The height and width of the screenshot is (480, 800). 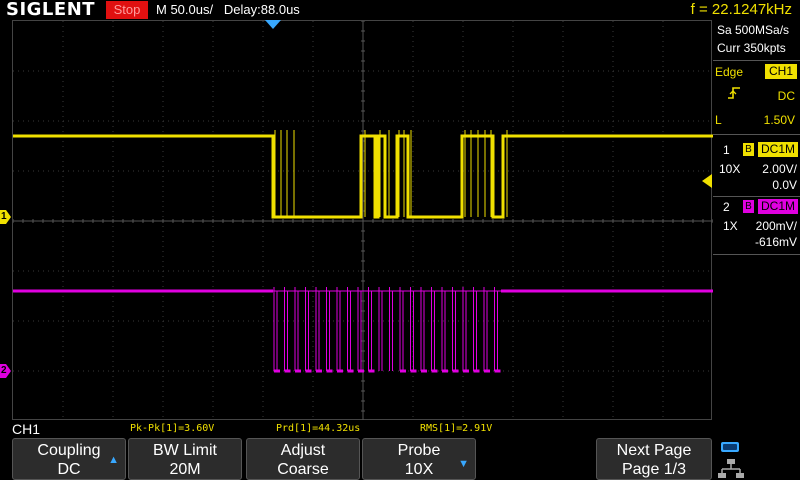 What do you see at coordinates (69, 459) in the screenshot?
I see `coupling-softkey: Coupling DC ▲` at bounding box center [69, 459].